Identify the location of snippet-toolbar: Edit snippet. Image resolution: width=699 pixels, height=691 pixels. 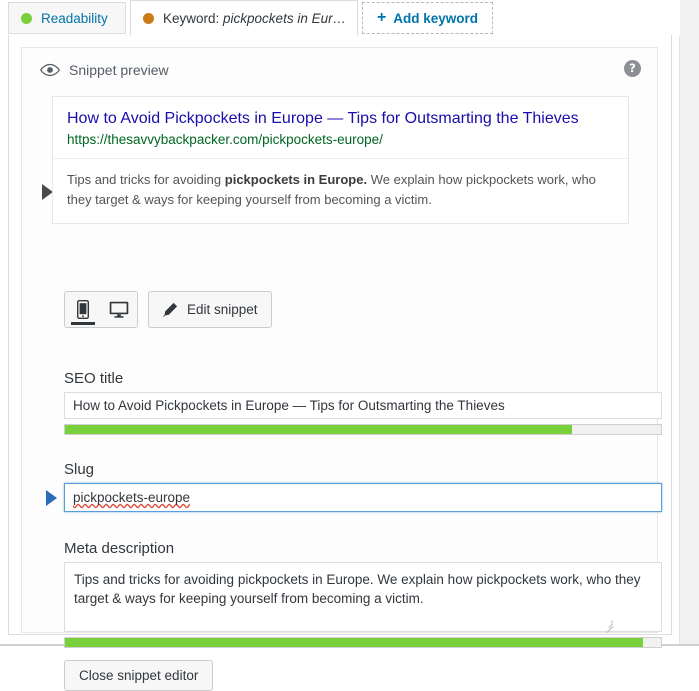
(168, 309).